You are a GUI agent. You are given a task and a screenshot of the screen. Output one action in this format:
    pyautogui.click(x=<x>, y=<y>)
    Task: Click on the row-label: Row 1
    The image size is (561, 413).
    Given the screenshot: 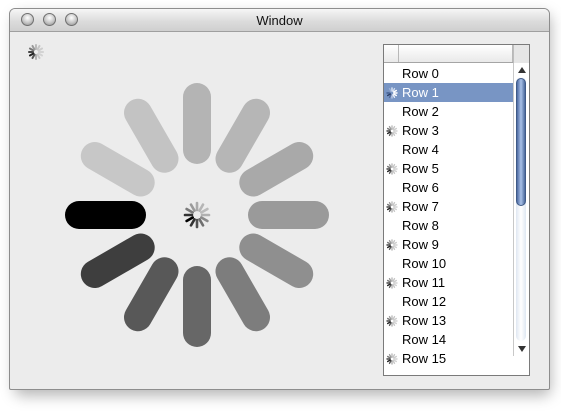 What is the action you would take?
    pyautogui.click(x=420, y=92)
    